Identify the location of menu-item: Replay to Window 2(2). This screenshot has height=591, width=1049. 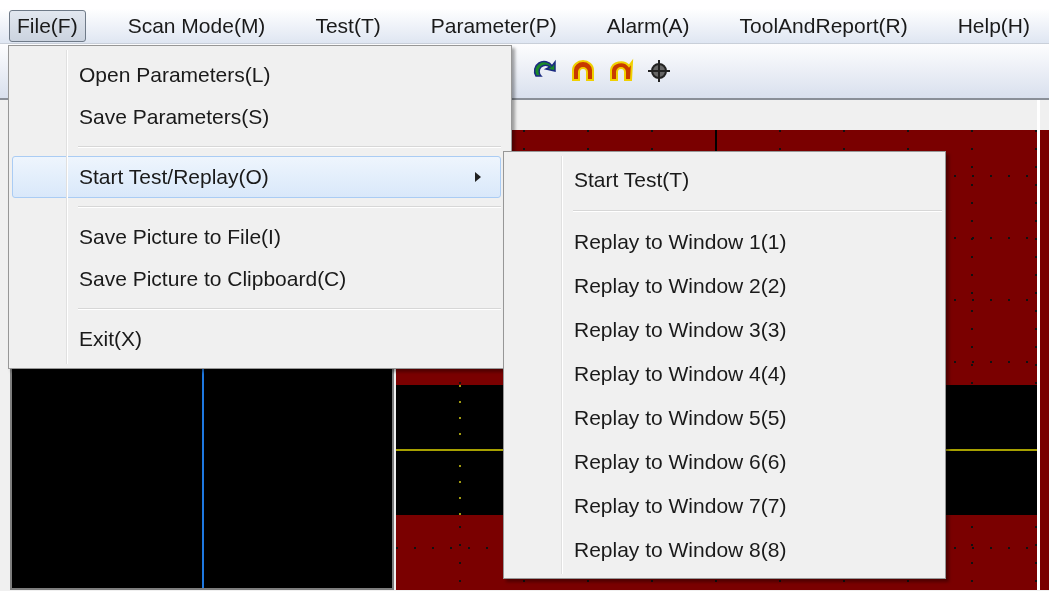
(724, 286).